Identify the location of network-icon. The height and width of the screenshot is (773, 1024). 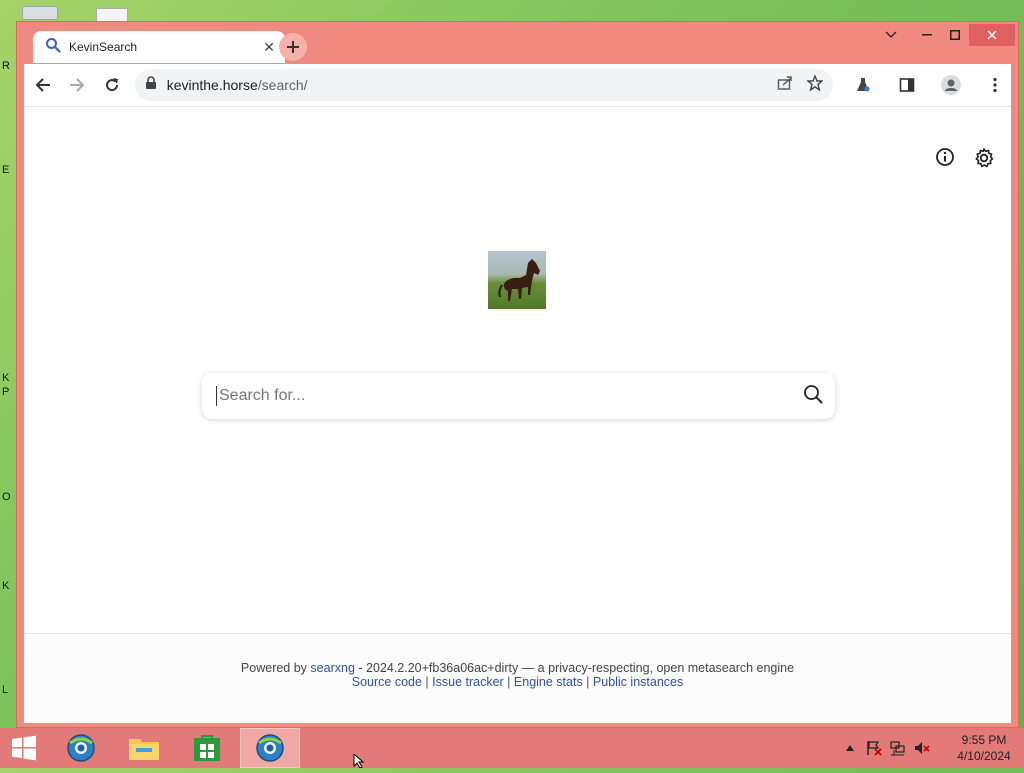
(898, 748).